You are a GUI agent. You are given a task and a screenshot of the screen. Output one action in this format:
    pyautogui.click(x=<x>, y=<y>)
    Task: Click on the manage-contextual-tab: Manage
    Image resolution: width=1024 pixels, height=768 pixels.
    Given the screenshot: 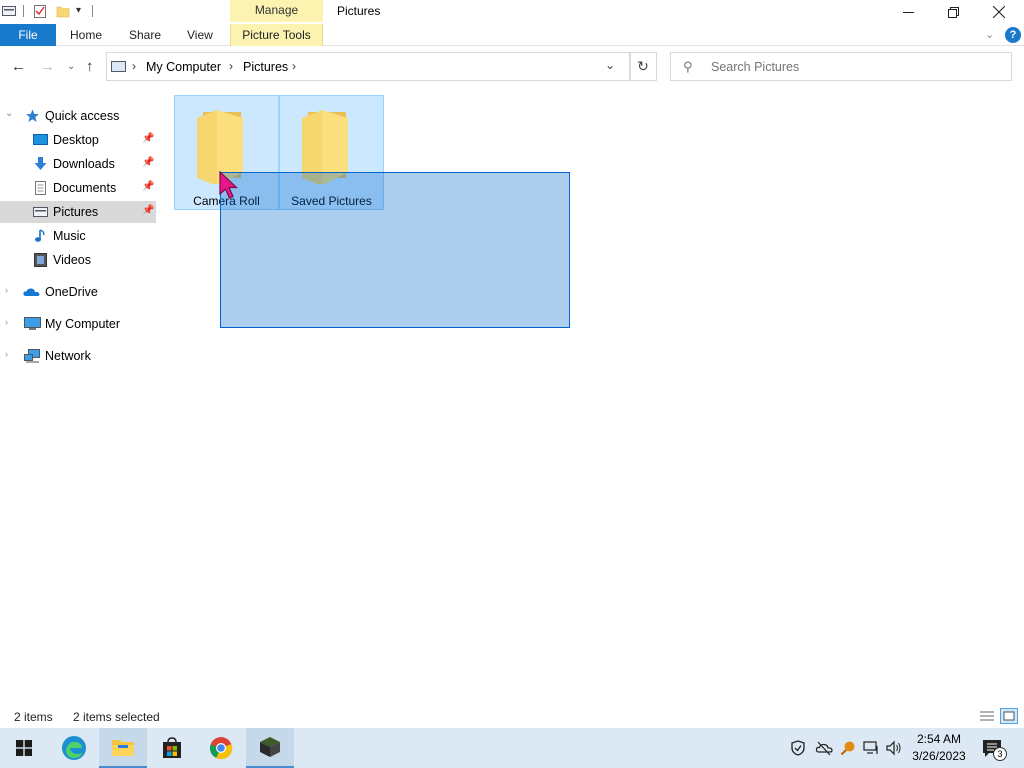 What is the action you would take?
    pyautogui.click(x=276, y=11)
    